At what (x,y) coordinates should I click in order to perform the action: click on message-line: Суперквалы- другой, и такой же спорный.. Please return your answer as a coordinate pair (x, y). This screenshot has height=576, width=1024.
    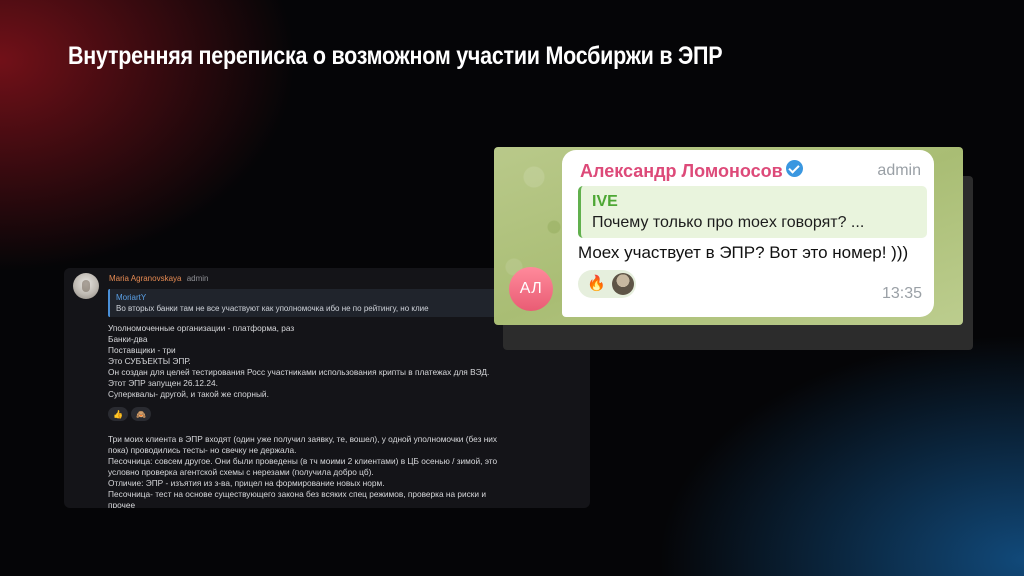
    Looking at the image, I should click on (188, 394).